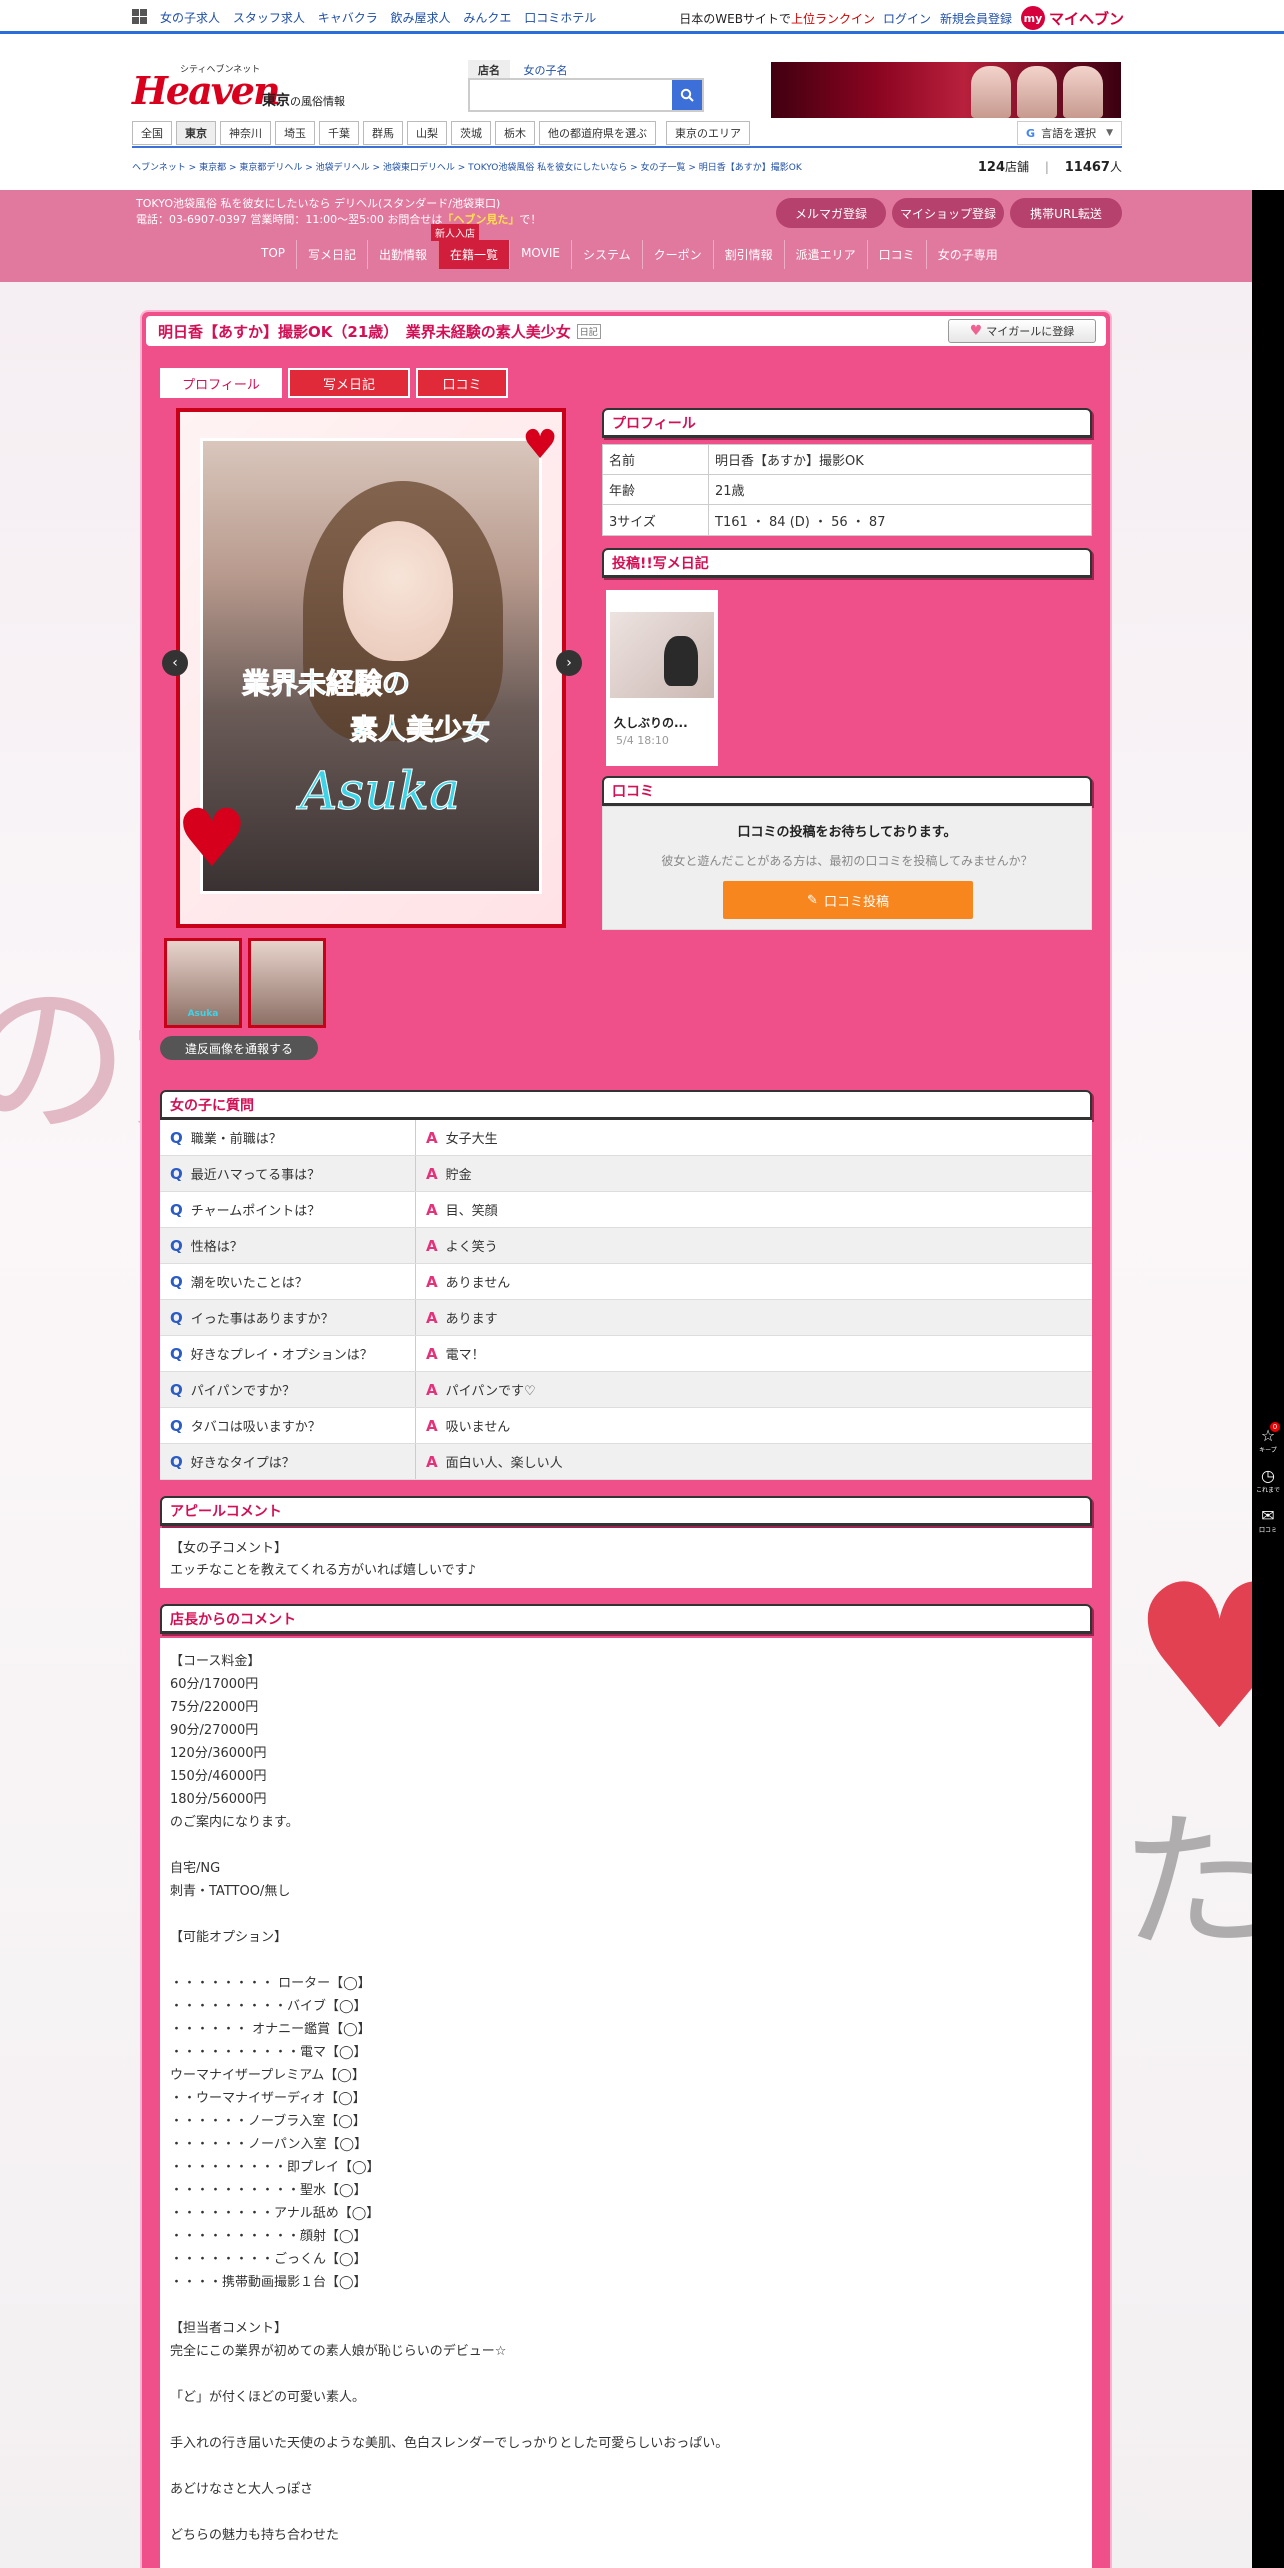 The image size is (1284, 2568). Describe the element at coordinates (896, 254) in the screenshot. I see `shop-nav-review: 口コミ` at that location.